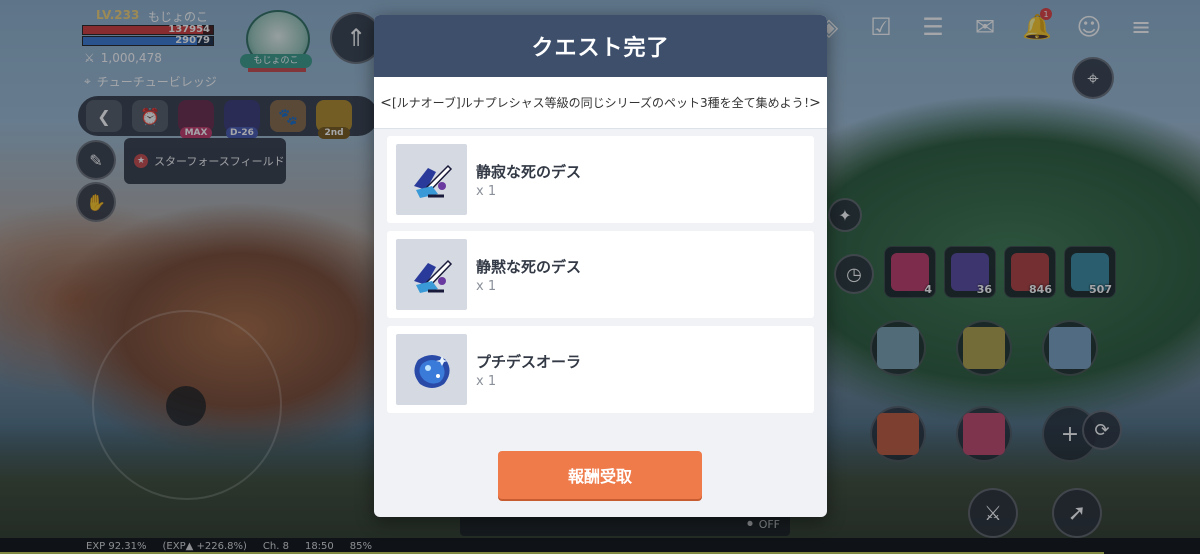  What do you see at coordinates (600, 46) in the screenshot?
I see `dialog-title: クエスト完了` at bounding box center [600, 46].